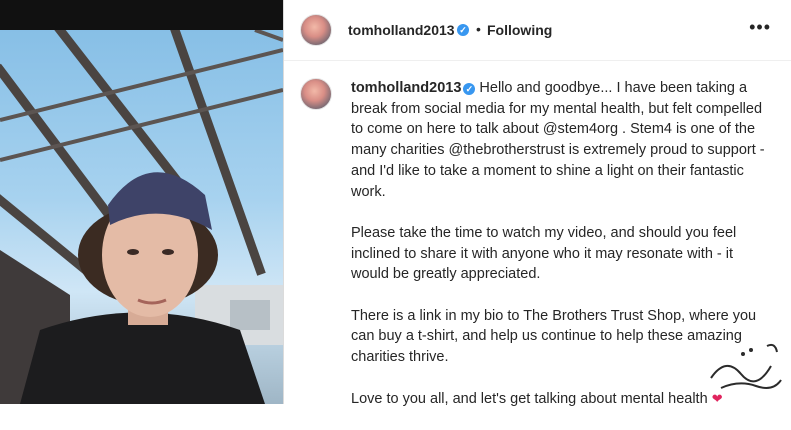  Describe the element at coordinates (141, 15) in the screenshot. I see `top-black-bar` at that location.